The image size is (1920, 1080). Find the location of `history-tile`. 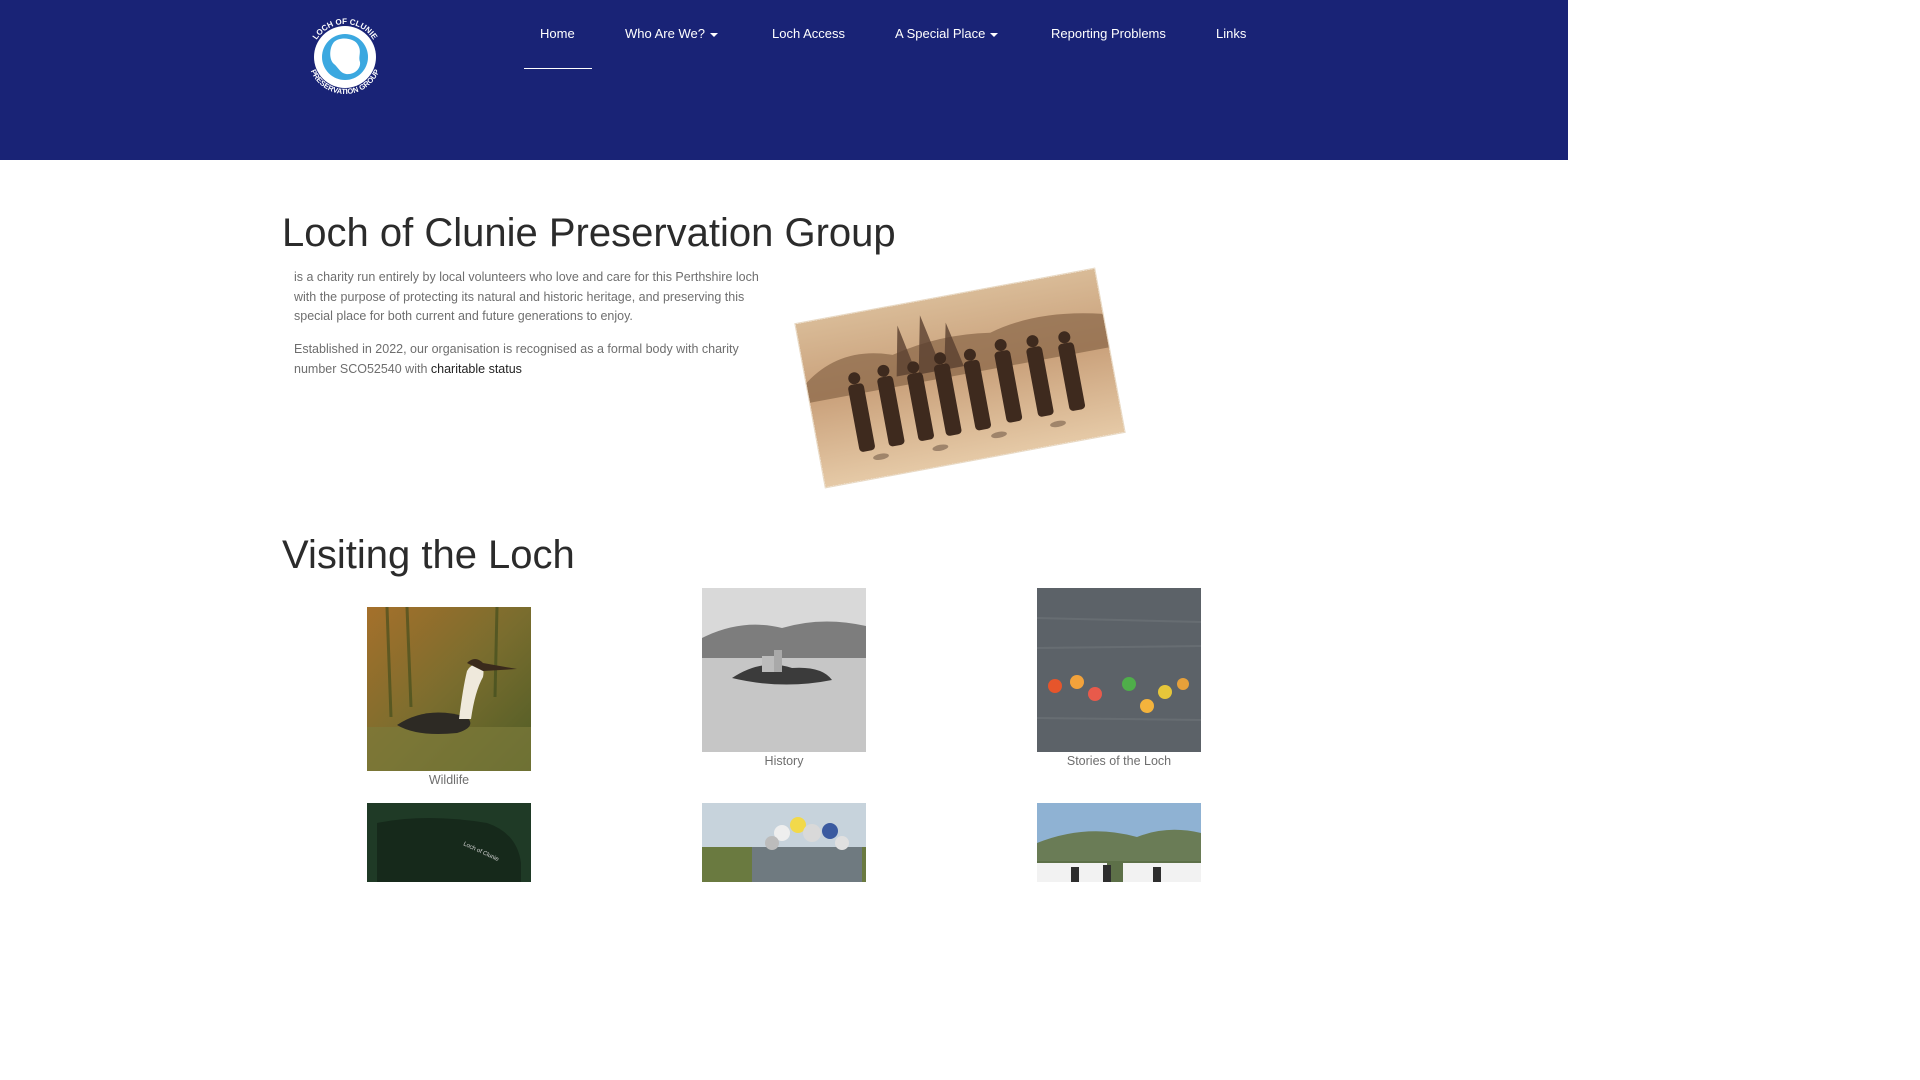

history-tile is located at coordinates (784, 670).